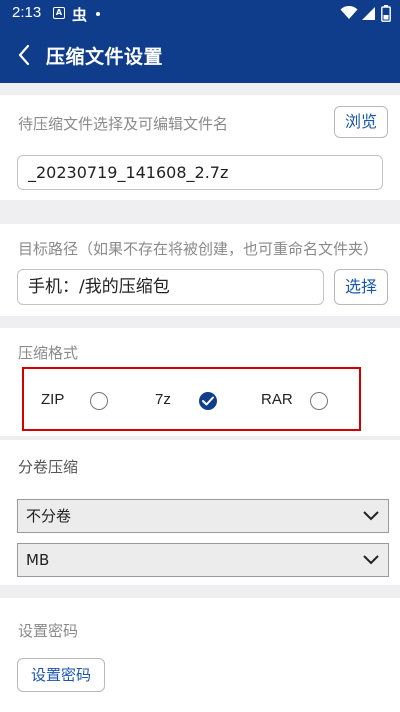 The image size is (400, 712). Describe the element at coordinates (163, 399) in the screenshot. I see `format-option-7z-label: 7z` at that location.